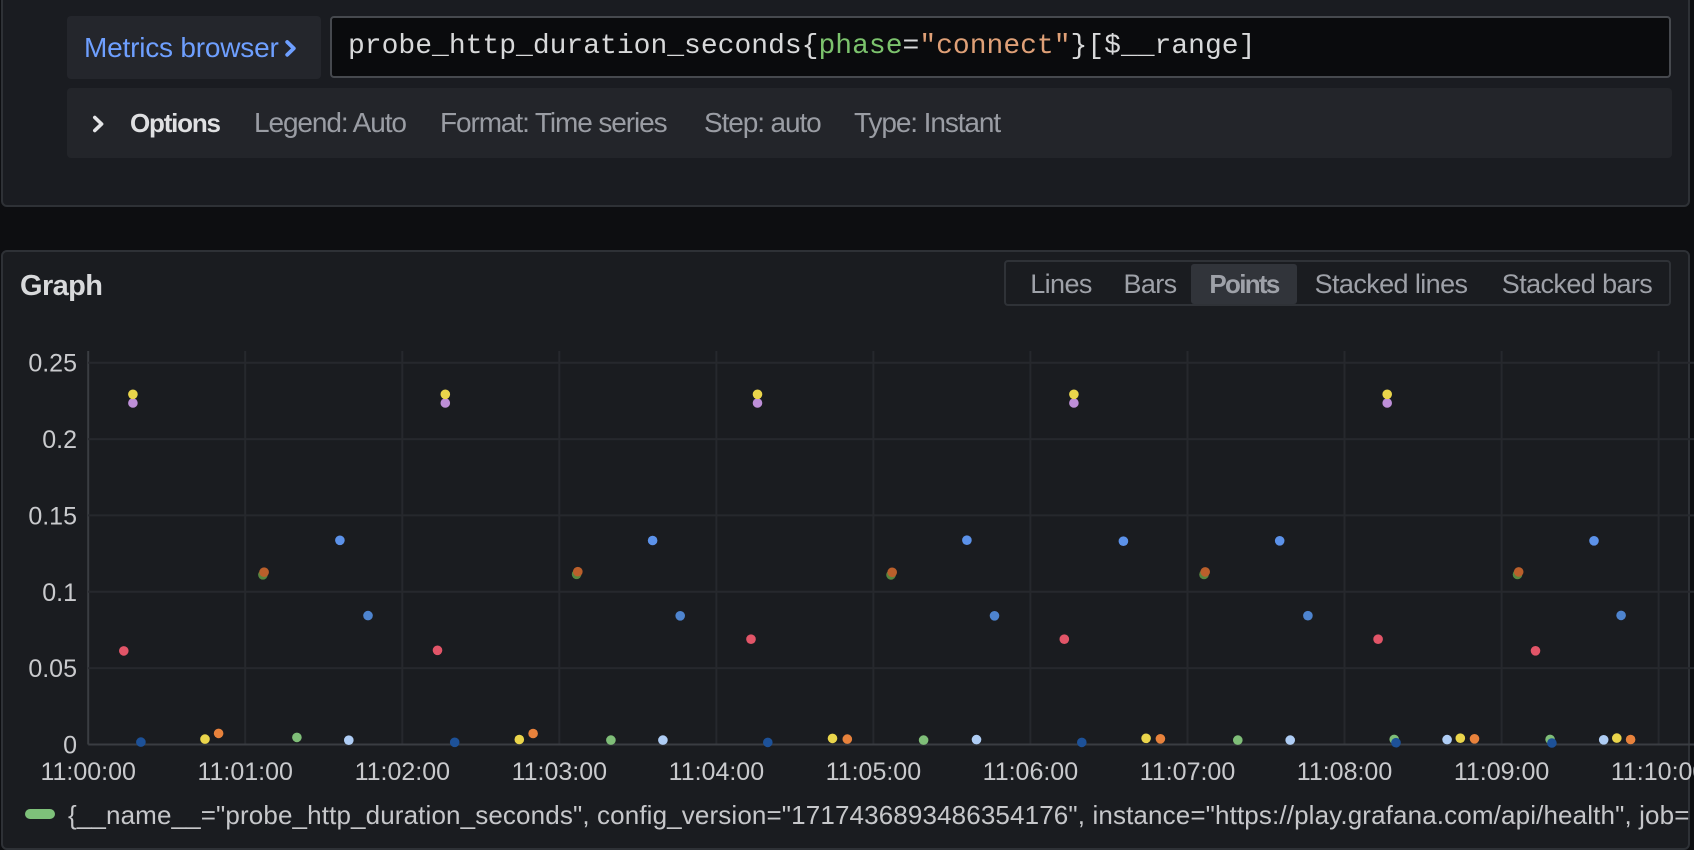 This screenshot has width=1694, height=850. I want to click on svg-text: 0.15, so click(52, 516).